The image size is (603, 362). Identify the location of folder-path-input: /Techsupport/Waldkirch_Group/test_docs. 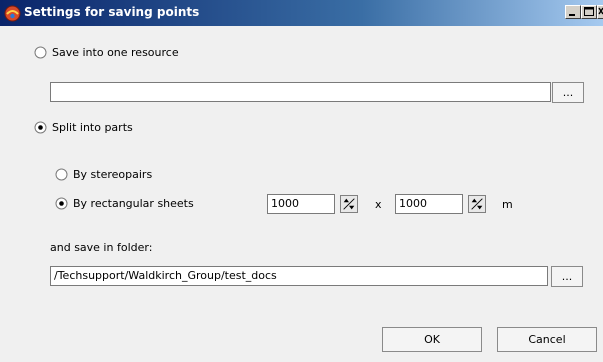
(299, 276).